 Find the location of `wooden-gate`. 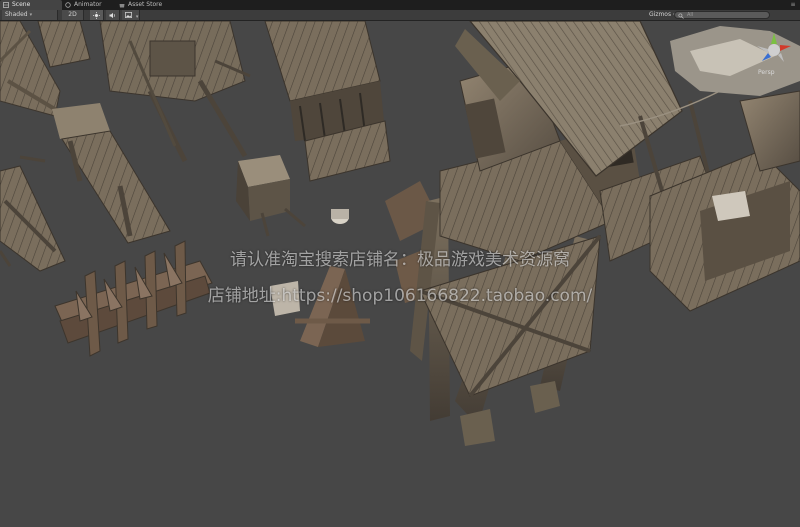

wooden-gate is located at coordinates (327, 101).